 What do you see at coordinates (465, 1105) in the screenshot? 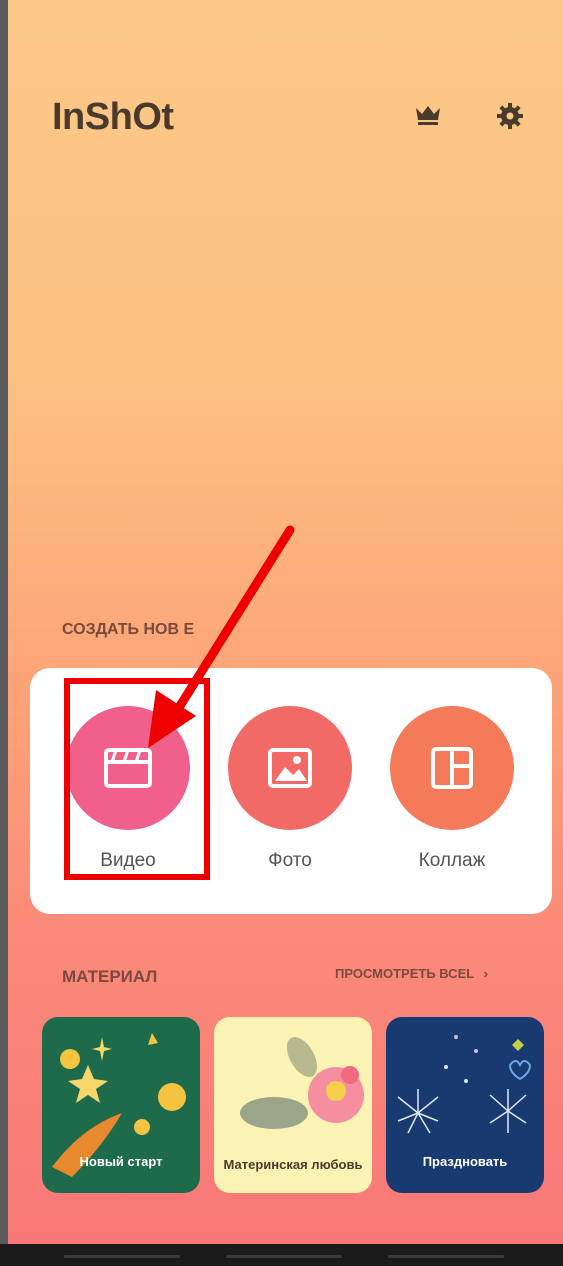
I see `material-card-celebrate: Праздновать` at bounding box center [465, 1105].